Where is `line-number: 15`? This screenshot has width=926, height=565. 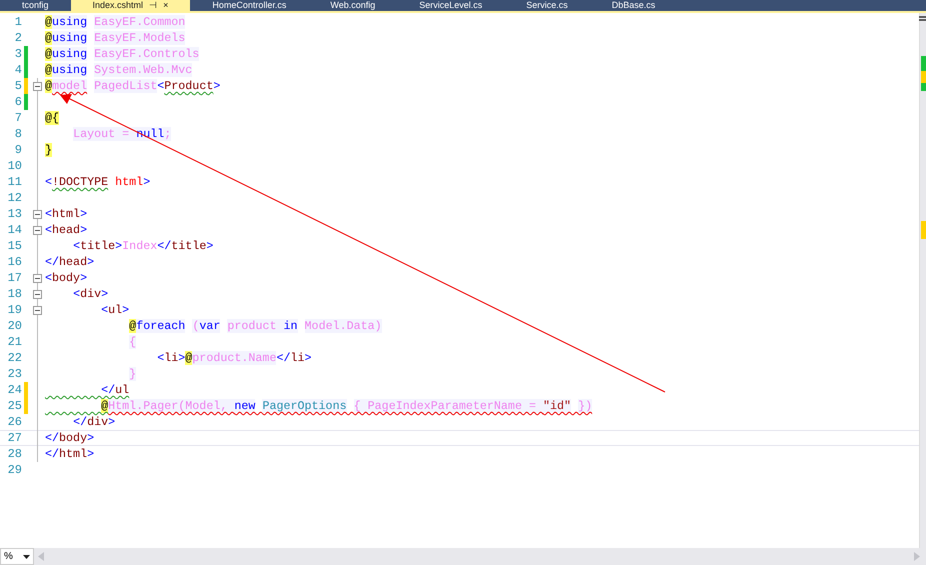
line-number: 15 is located at coordinates (14, 246).